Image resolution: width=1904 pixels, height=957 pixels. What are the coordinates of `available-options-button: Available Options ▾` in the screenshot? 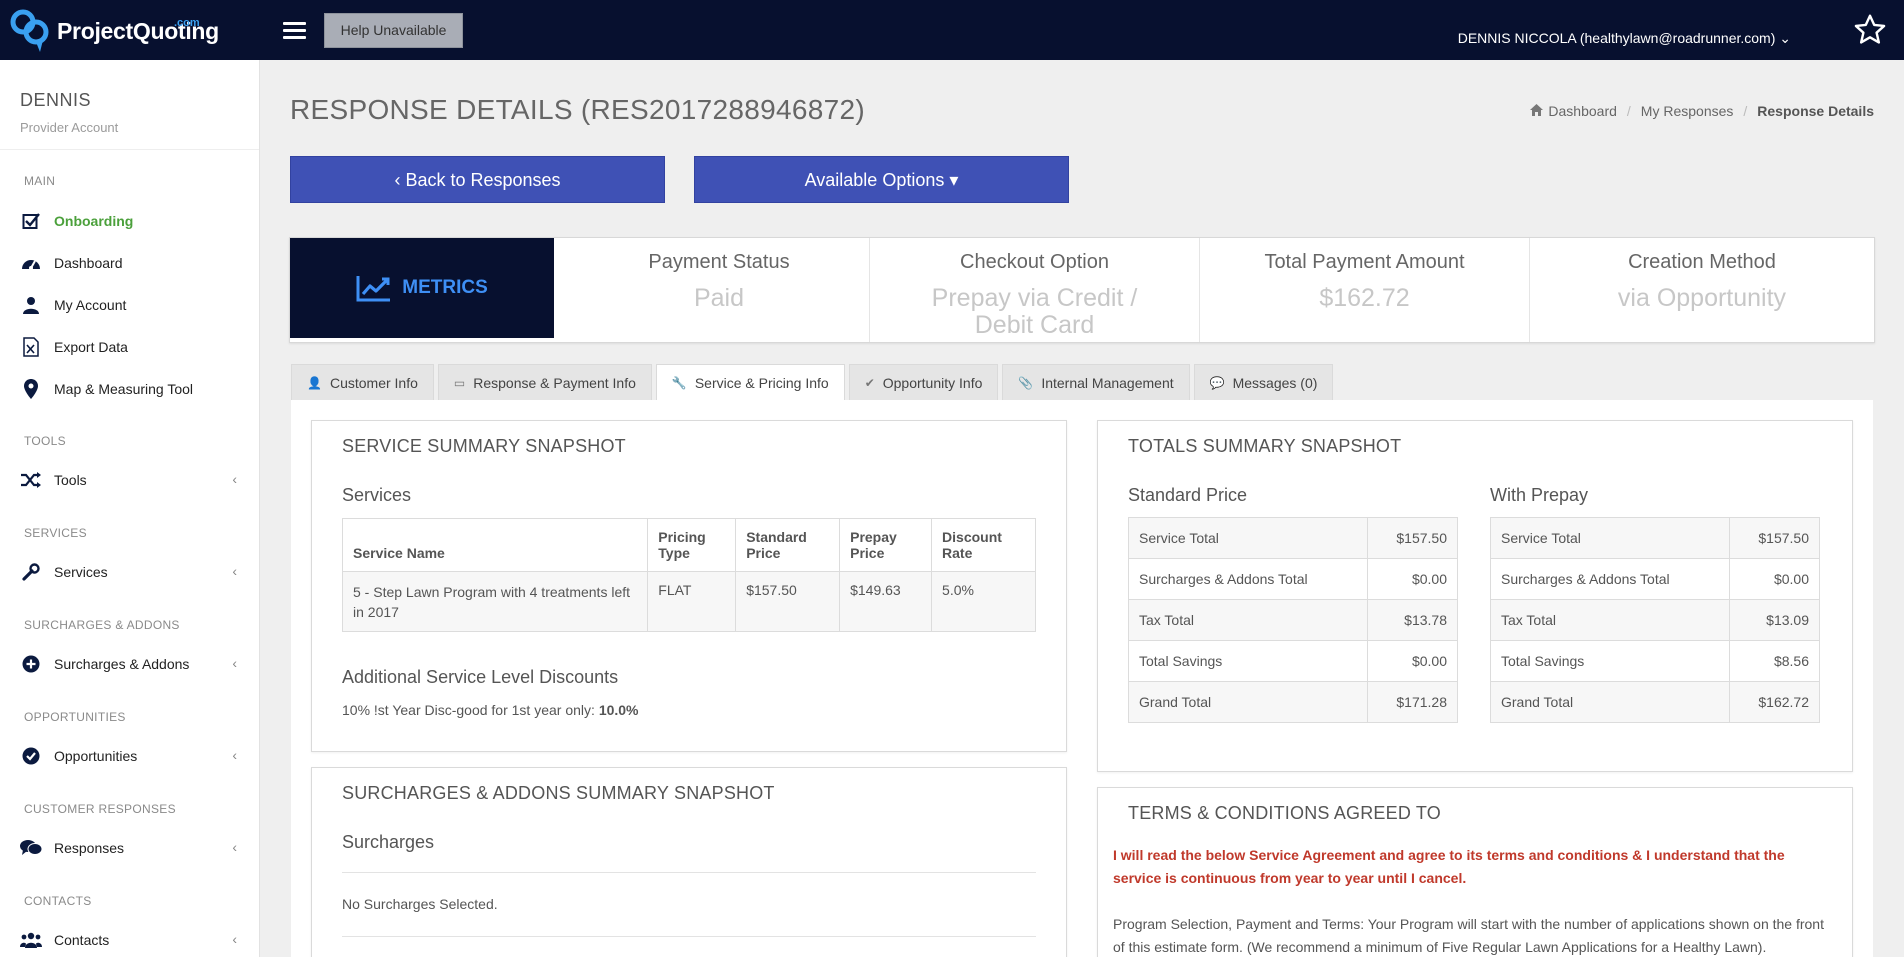 It's located at (881, 179).